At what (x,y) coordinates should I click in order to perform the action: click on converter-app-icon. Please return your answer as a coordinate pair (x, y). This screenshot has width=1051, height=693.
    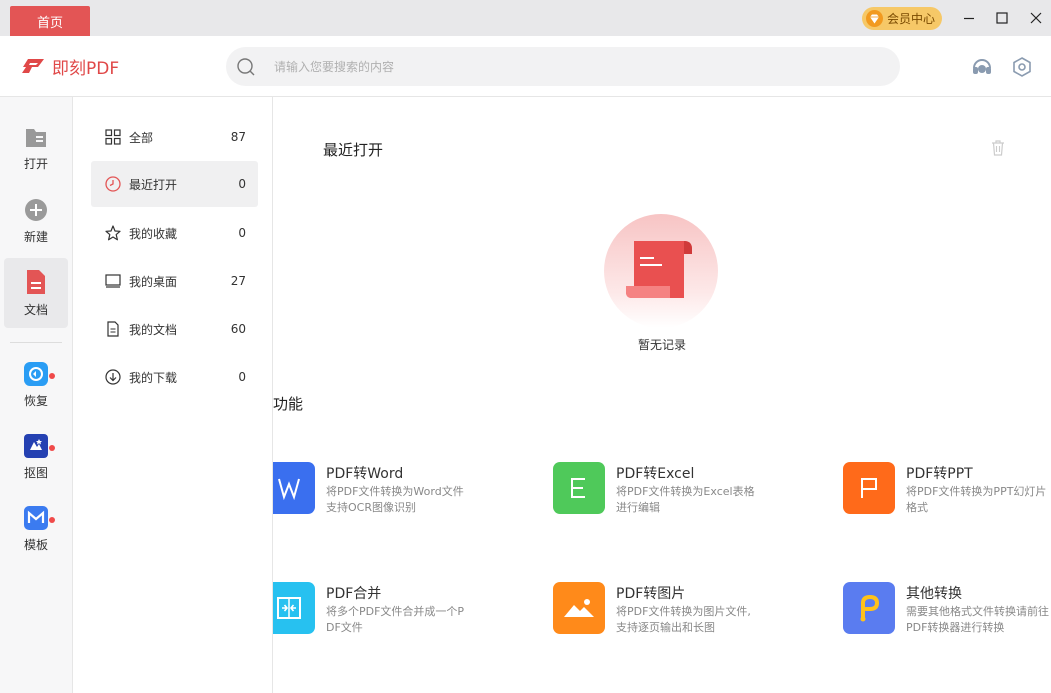
    Looking at the image, I should click on (869, 608).